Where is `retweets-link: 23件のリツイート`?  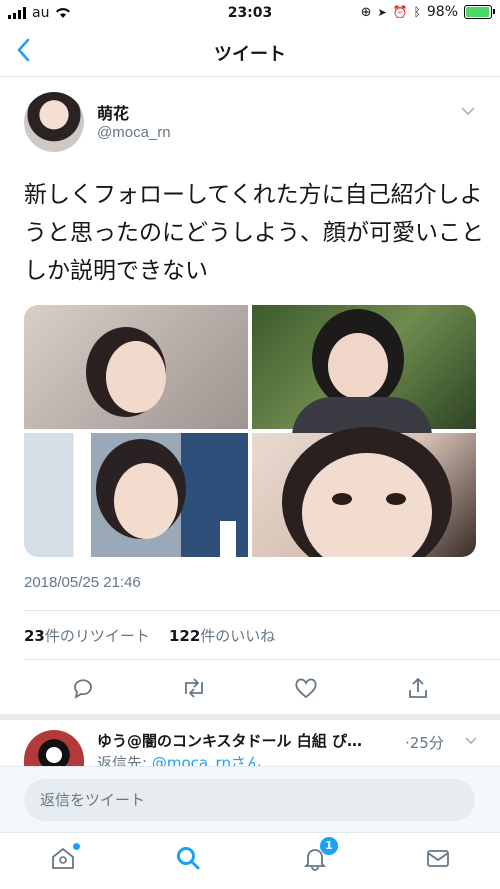
retweets-link: 23件のリツイート is located at coordinates (87, 636).